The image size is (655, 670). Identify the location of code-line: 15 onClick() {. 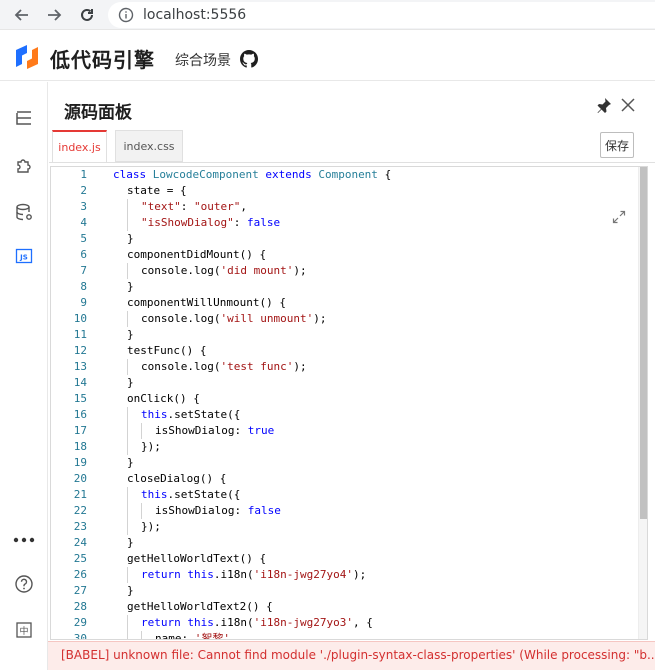
(343, 399).